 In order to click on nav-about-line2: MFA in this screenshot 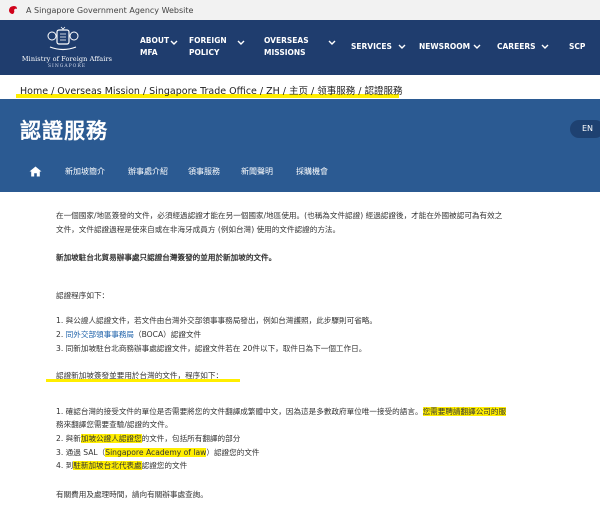, I will do `click(149, 52)`.